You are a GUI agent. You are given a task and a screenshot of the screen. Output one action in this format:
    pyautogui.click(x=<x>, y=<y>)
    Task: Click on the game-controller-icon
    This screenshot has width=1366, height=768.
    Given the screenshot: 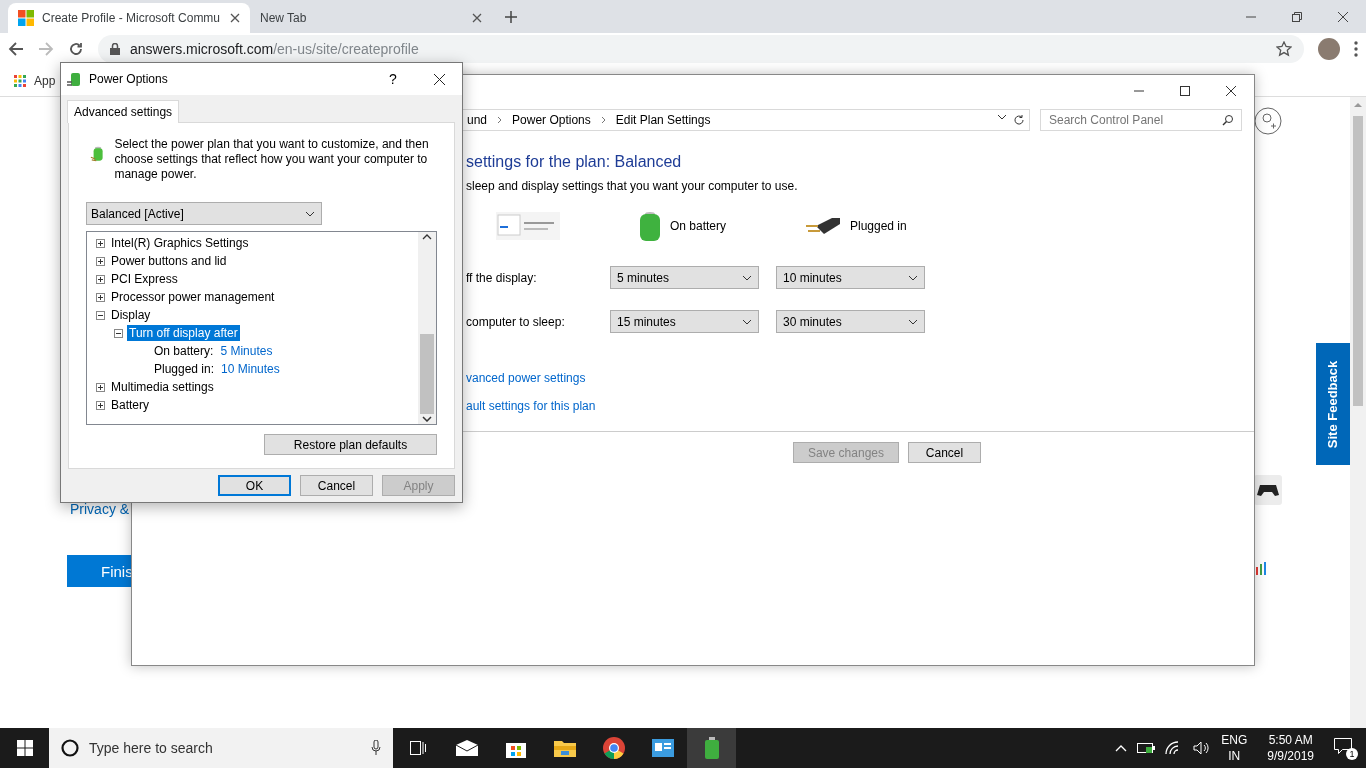 What is the action you would take?
    pyautogui.click(x=1268, y=490)
    